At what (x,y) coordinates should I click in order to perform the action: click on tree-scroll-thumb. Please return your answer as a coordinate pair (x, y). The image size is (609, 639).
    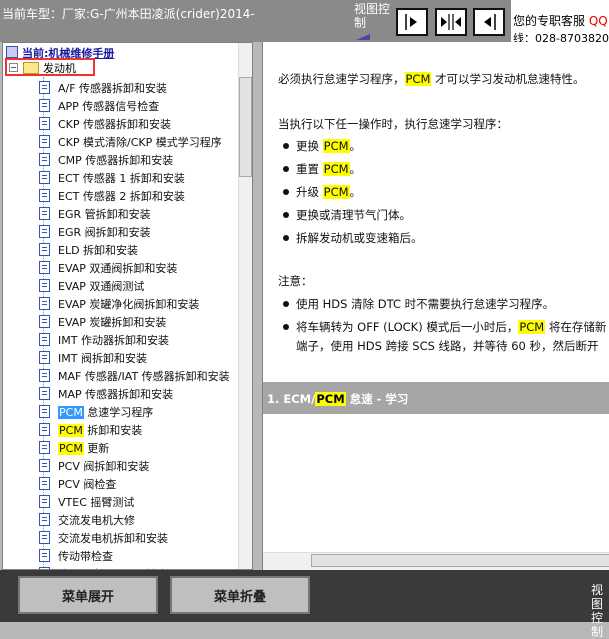
    Looking at the image, I should click on (245, 127).